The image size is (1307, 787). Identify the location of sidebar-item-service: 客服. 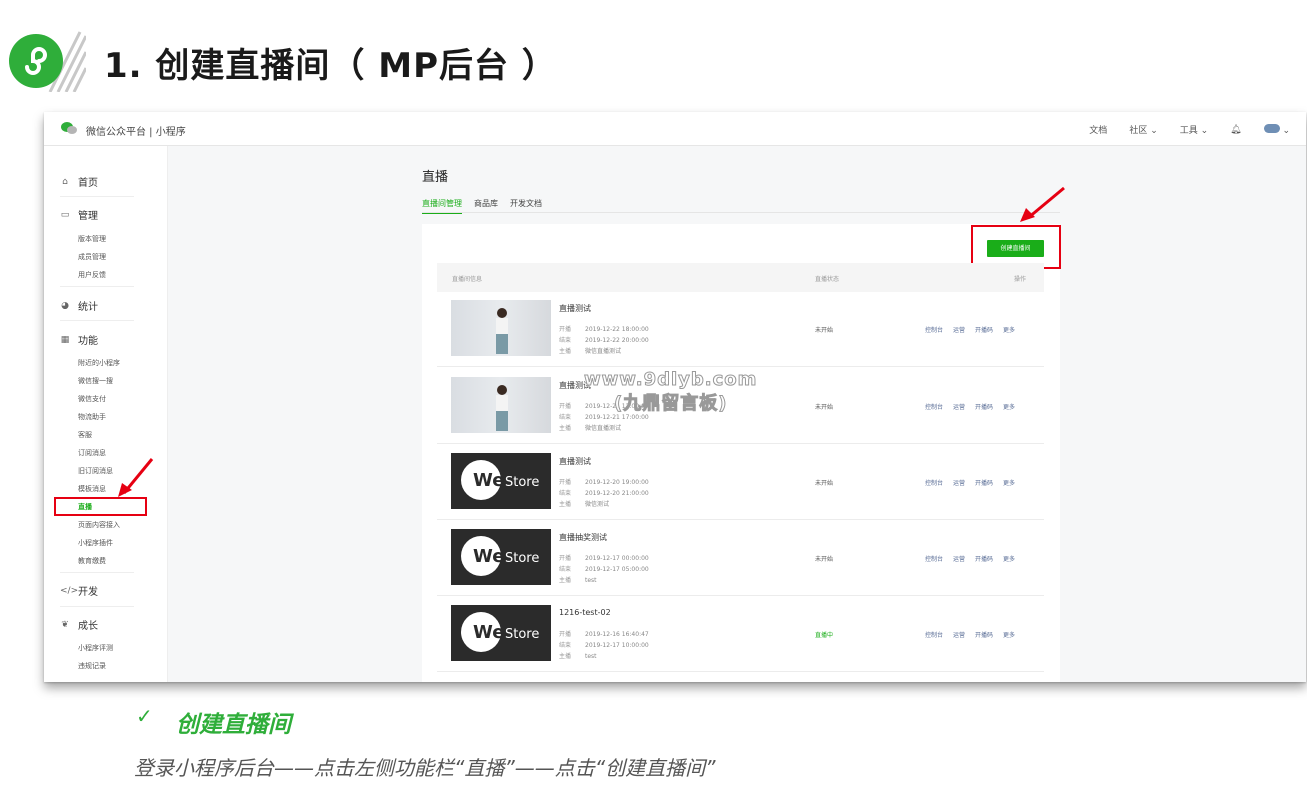
(85, 435).